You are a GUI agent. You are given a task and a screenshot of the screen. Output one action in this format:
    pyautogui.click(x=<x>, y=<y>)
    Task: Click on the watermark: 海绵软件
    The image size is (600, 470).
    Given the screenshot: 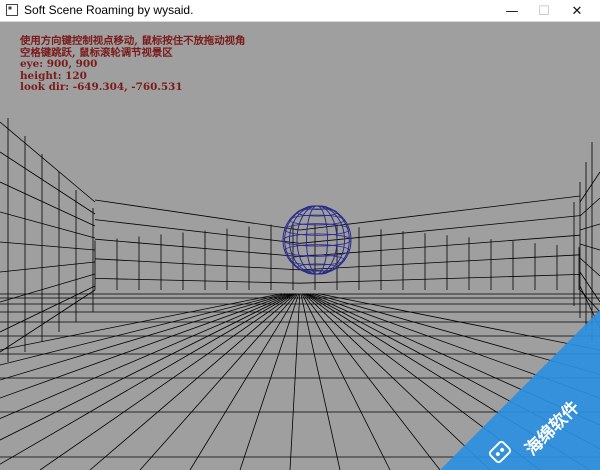 What is the action you would take?
    pyautogui.click(x=520, y=390)
    